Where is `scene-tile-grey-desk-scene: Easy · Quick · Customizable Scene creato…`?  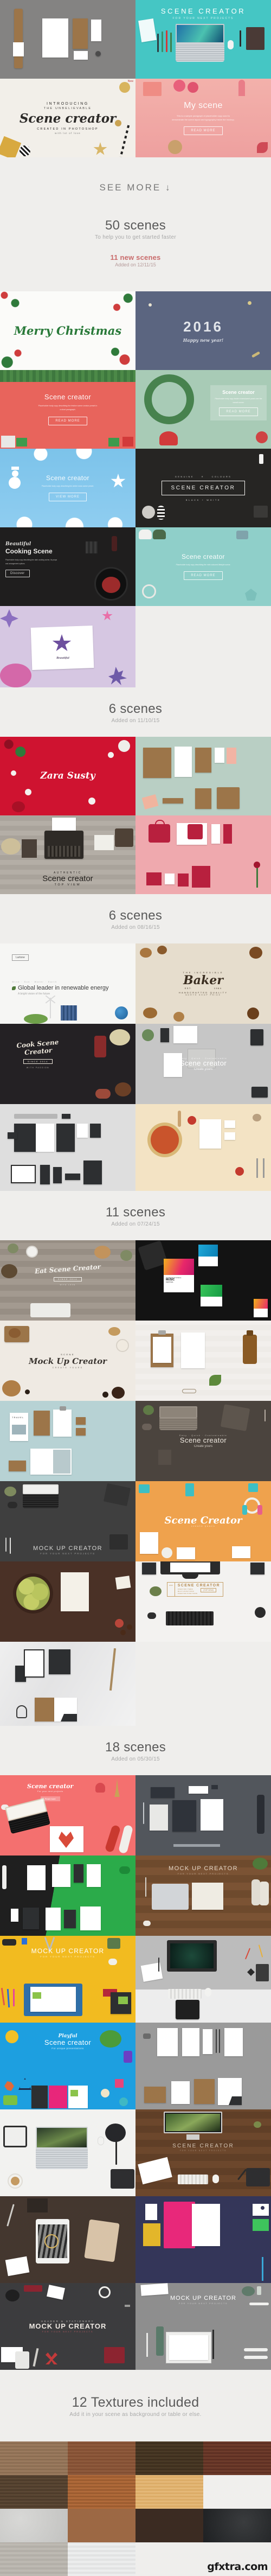 scene-tile-grey-desk-scene: Easy · Quick · Customizable Scene creato… is located at coordinates (204, 1064).